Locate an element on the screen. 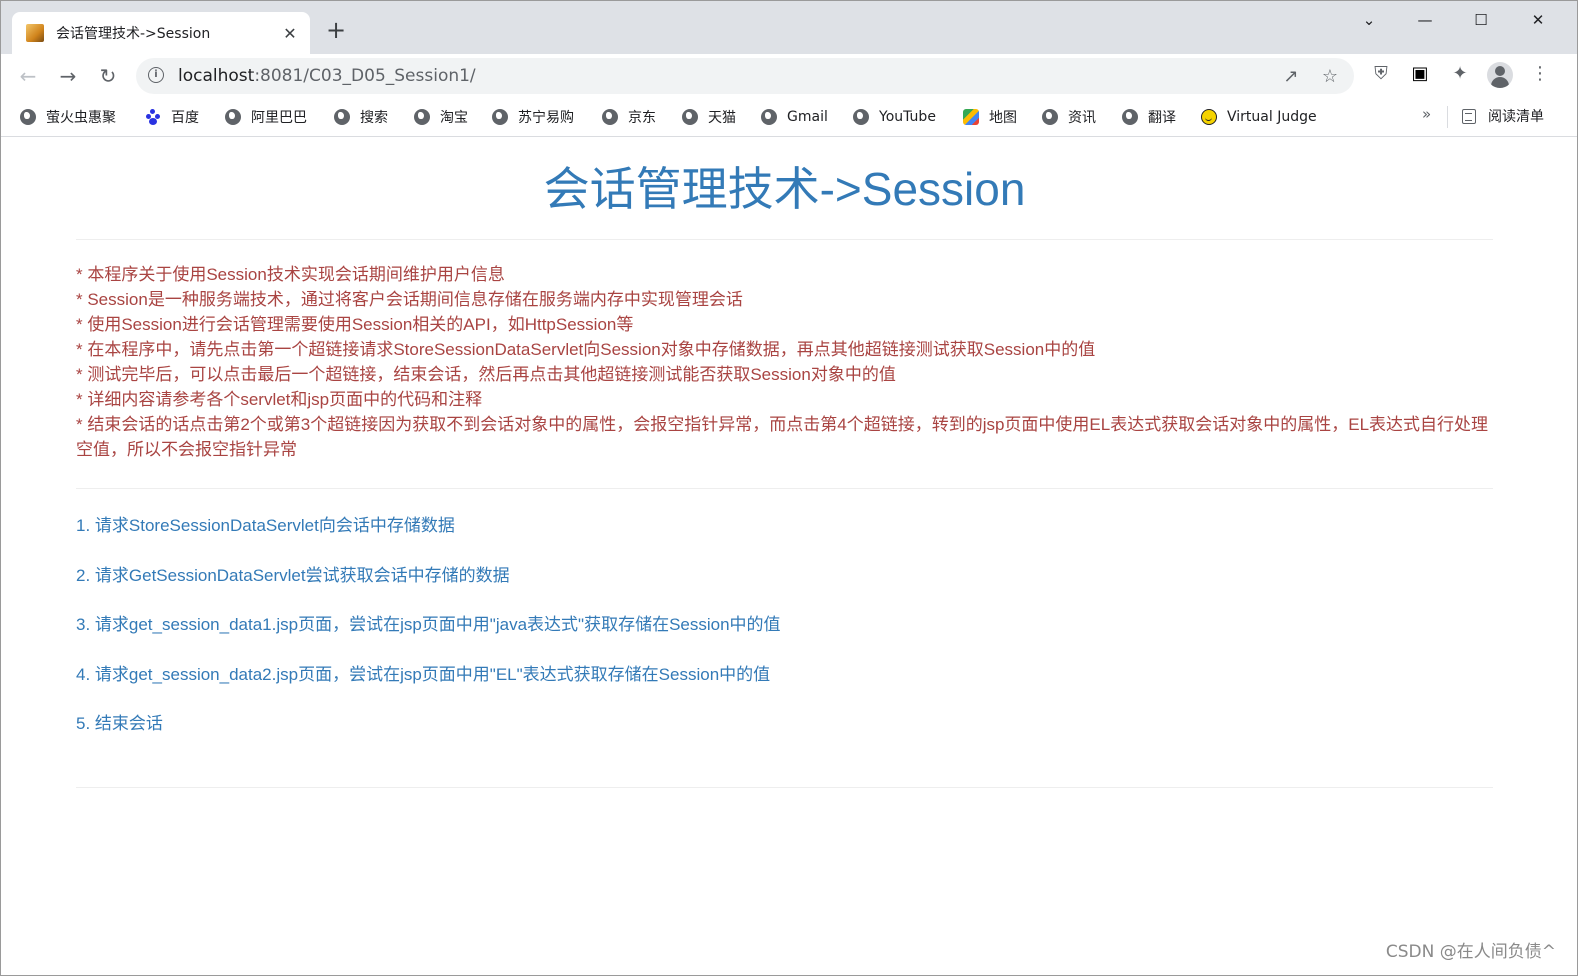 The width and height of the screenshot is (1578, 976). reading-list-button: 阅读清单 is located at coordinates (1503, 116).